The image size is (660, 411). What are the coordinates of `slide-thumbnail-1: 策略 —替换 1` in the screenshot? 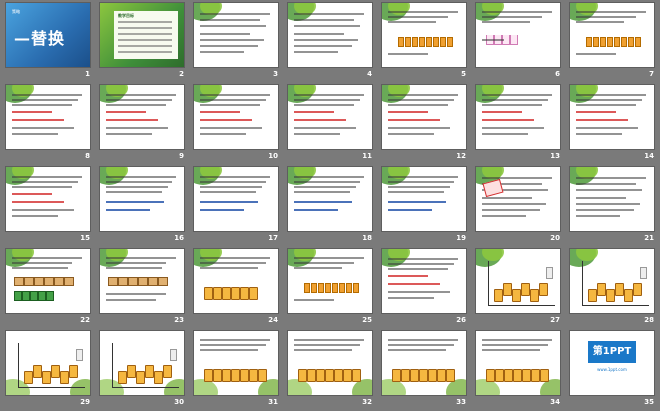 It's located at (48, 42).